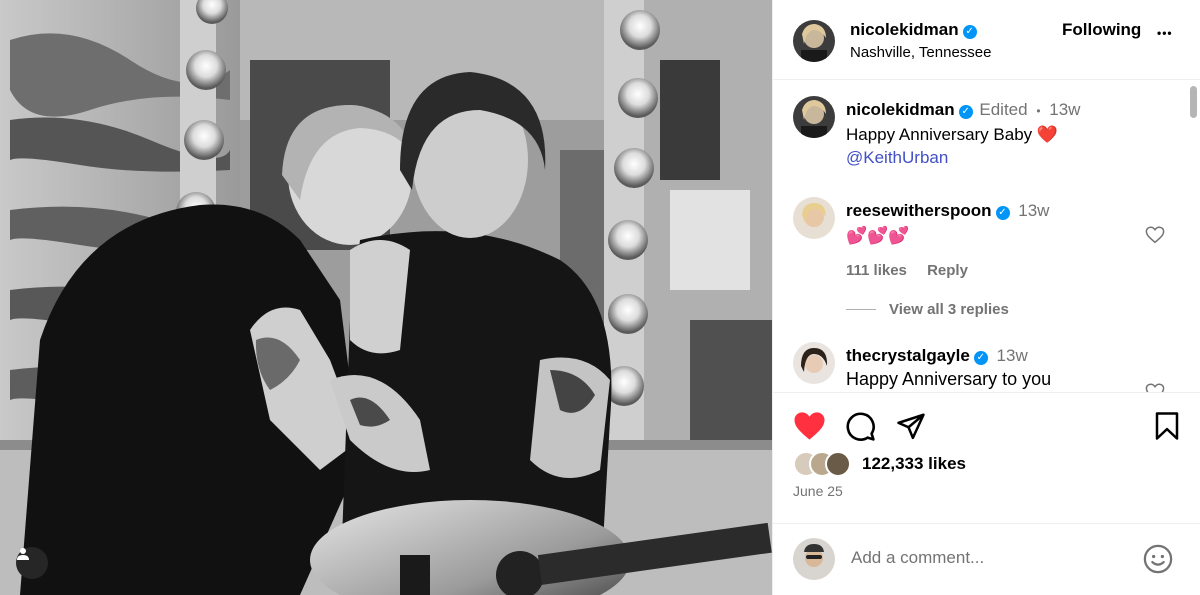  Describe the element at coordinates (1064, 109) in the screenshot. I see `caption-time: 13w` at that location.